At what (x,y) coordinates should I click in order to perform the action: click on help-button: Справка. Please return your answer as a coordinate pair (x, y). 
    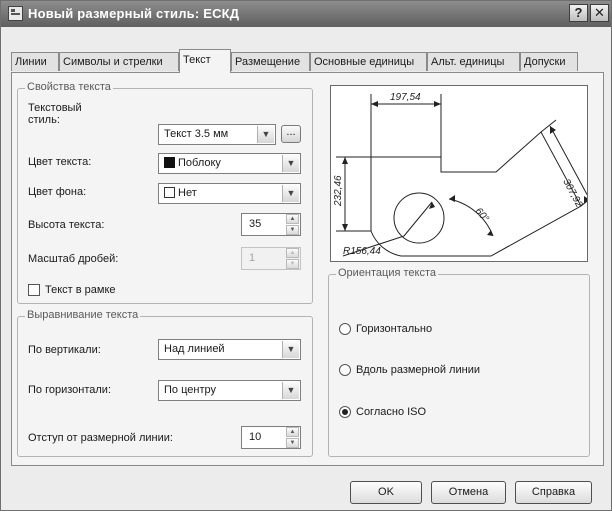
    Looking at the image, I should click on (553, 492).